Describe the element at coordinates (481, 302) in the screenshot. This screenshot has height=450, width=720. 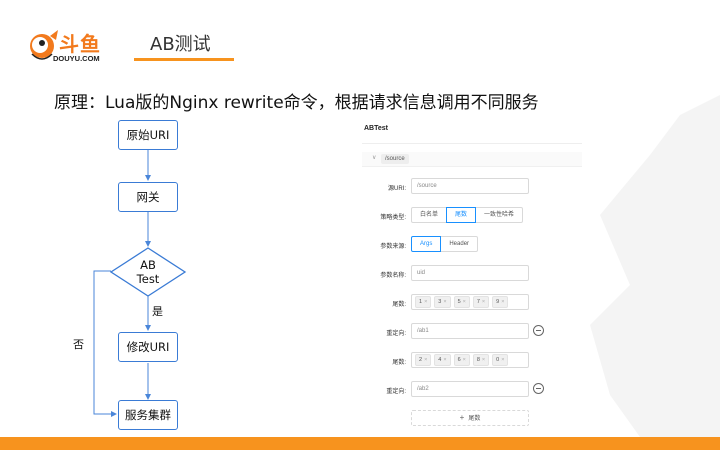
I see `tail-tag: 7 ×` at that location.